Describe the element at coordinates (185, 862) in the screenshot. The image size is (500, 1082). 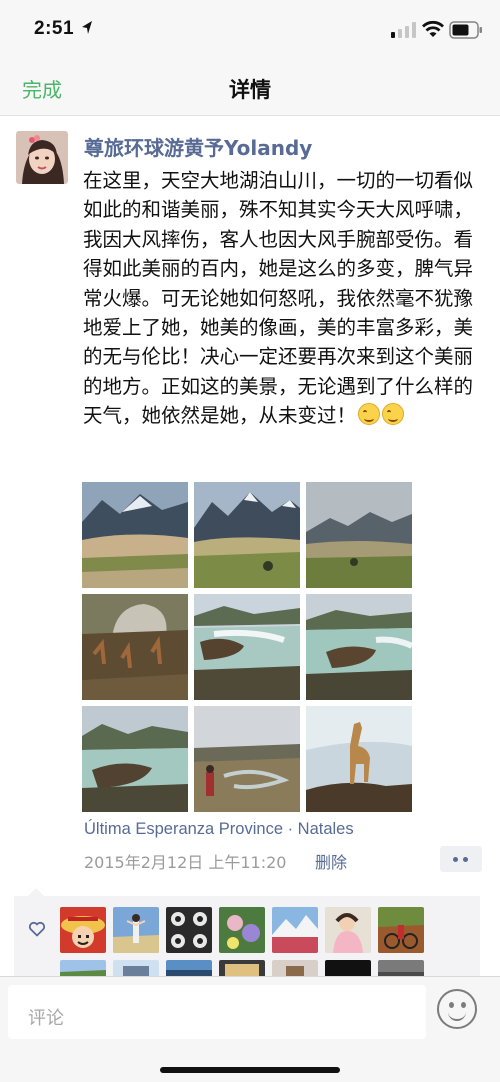
I see `post-timestamp: 2015年2月12日 上午11:20` at that location.